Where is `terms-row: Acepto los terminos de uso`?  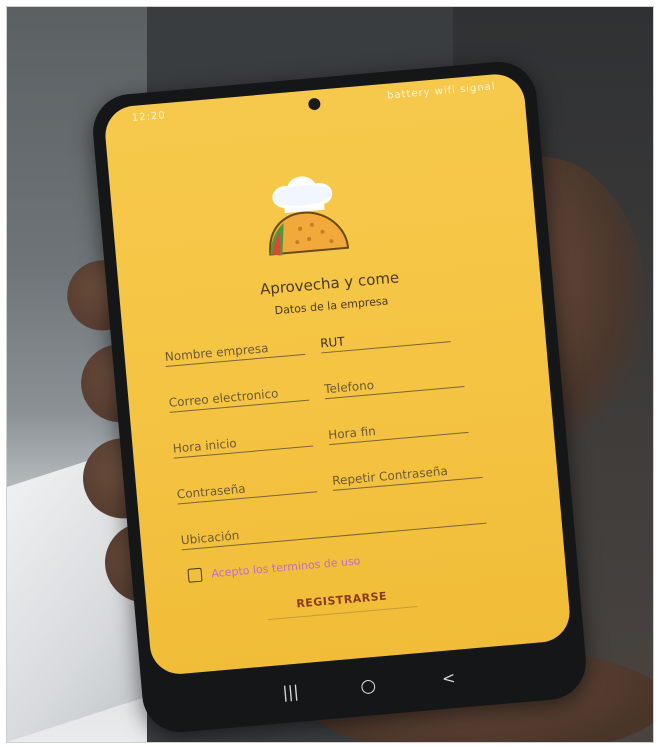 terms-row: Acepto los terminos de uso is located at coordinates (274, 568).